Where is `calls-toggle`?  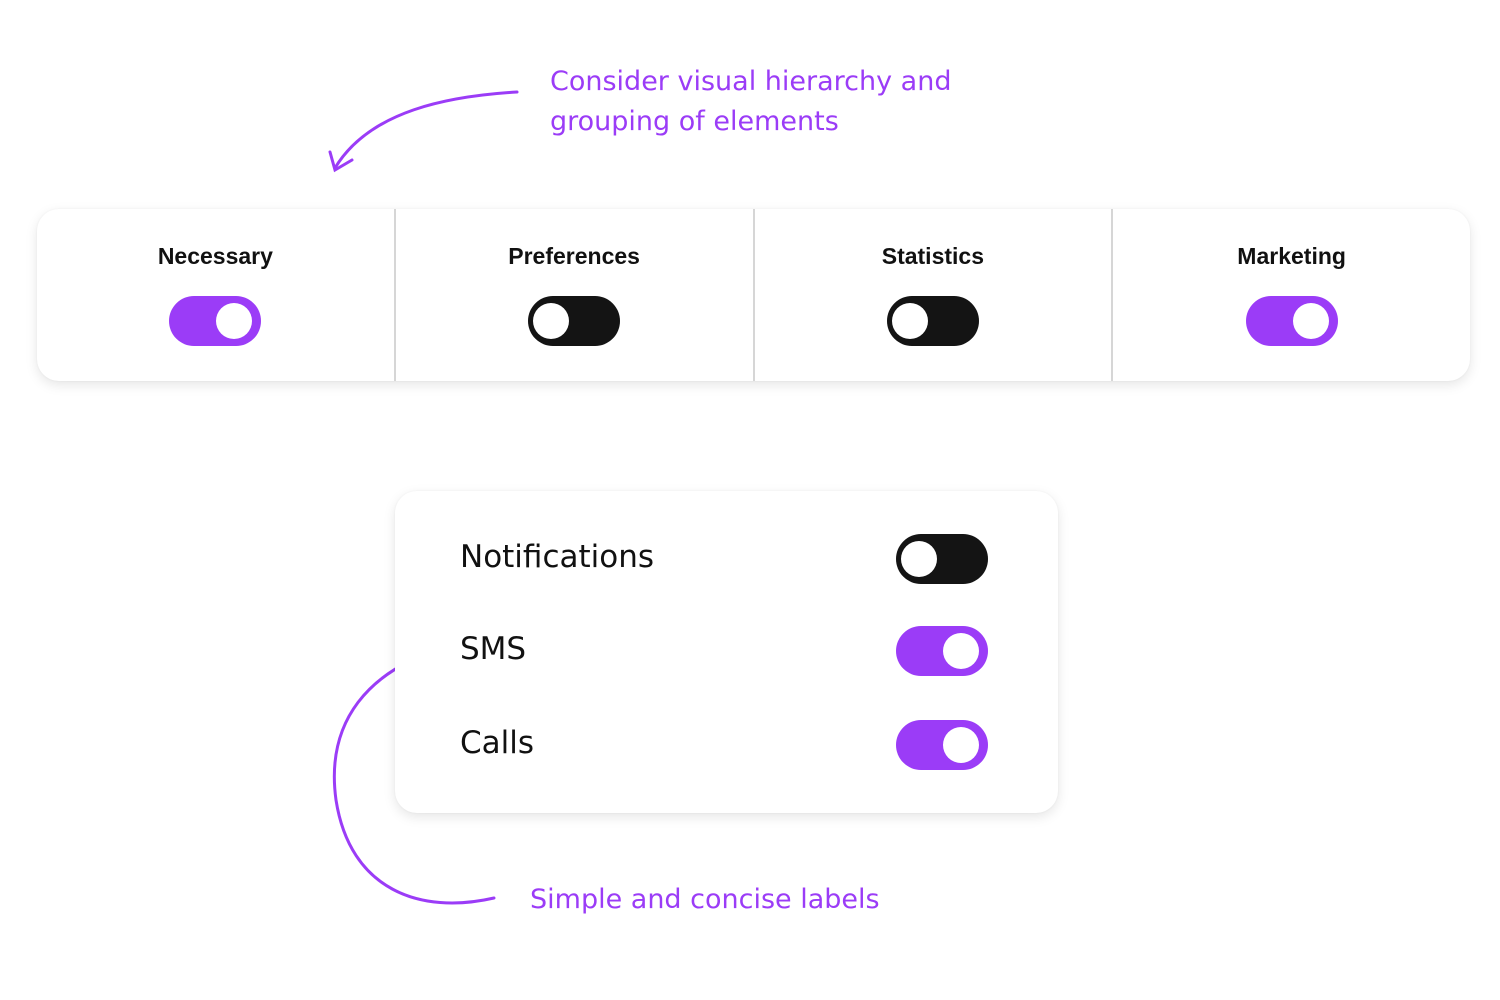 calls-toggle is located at coordinates (942, 745).